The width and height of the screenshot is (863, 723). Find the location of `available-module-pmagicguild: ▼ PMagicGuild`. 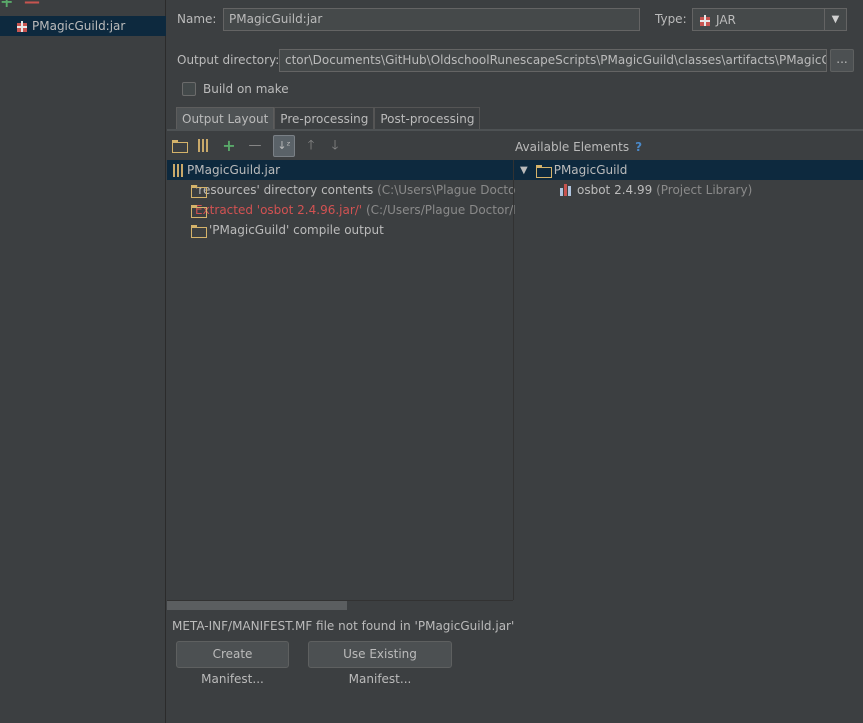

available-module-pmagicguild: ▼ PMagicGuild is located at coordinates (688, 170).